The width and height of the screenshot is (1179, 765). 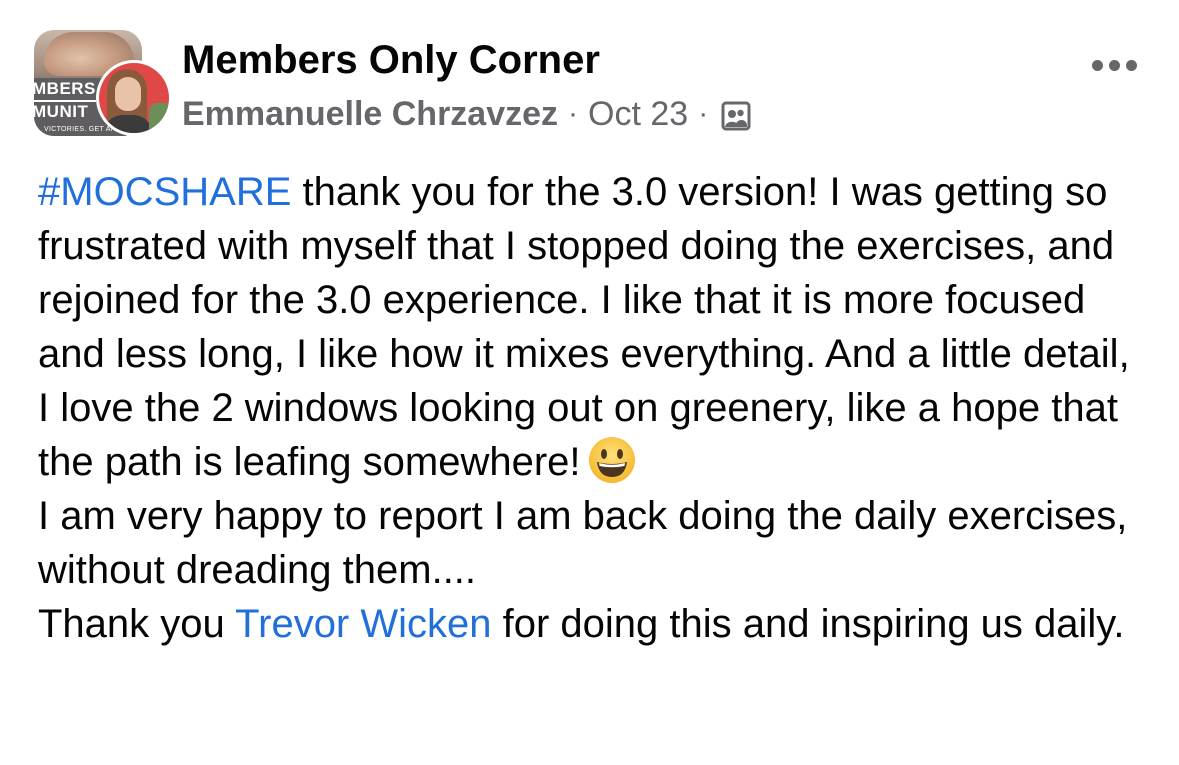 What do you see at coordinates (808, 624) in the screenshot?
I see `post-paragraph-3-end: for doing this and inspiring us daily.` at bounding box center [808, 624].